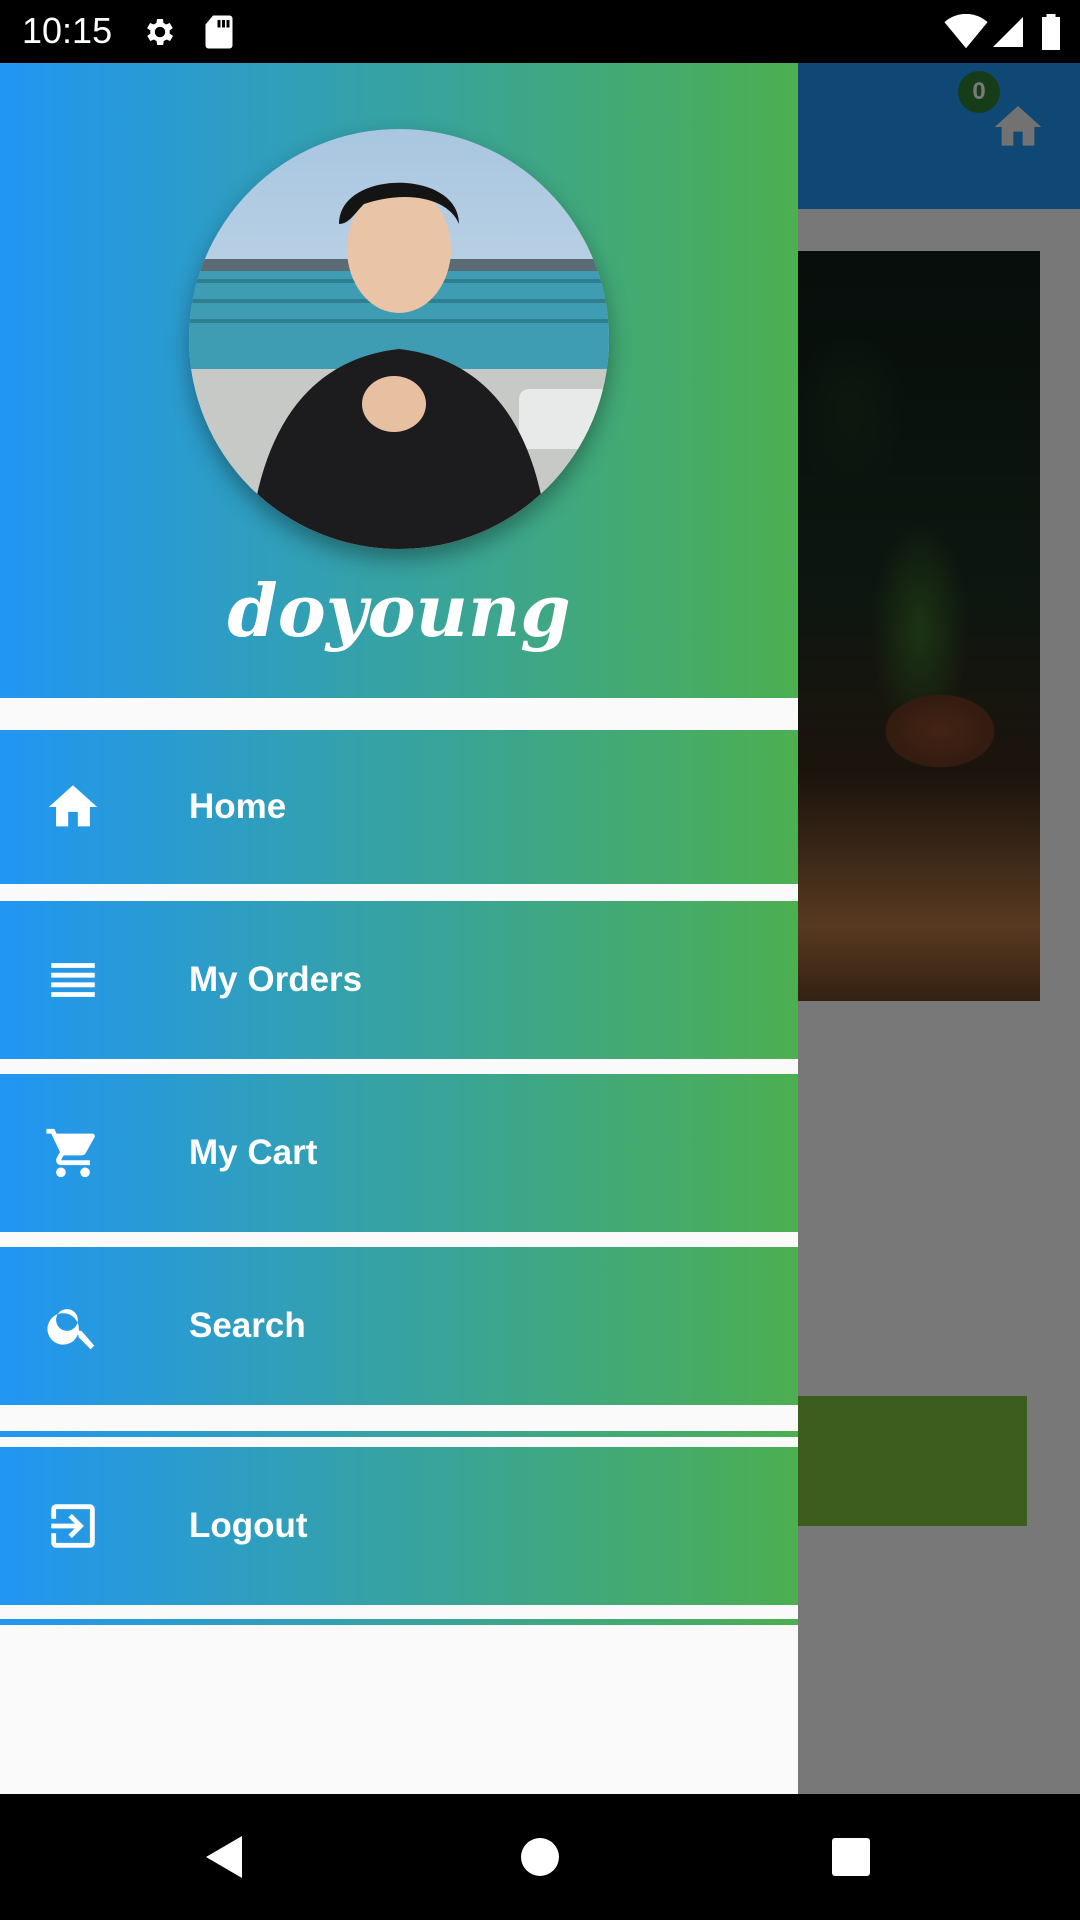 This screenshot has height=1920, width=1080. I want to click on drawer-item-my-orders: My Orders, so click(399, 980).